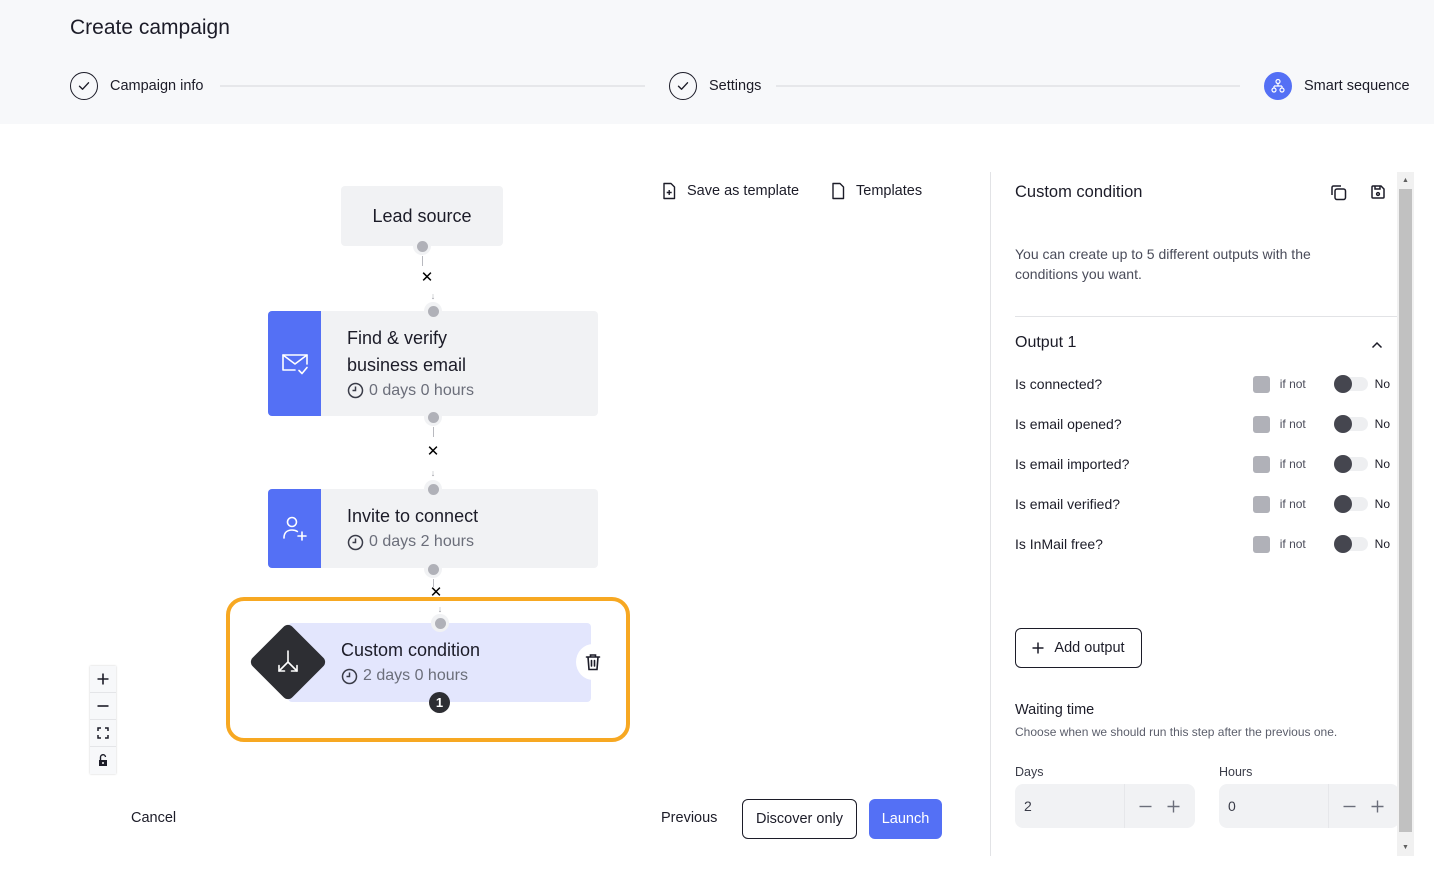 This screenshot has width=1434, height=881. I want to click on condition-label: Is email opened?, so click(1068, 424).